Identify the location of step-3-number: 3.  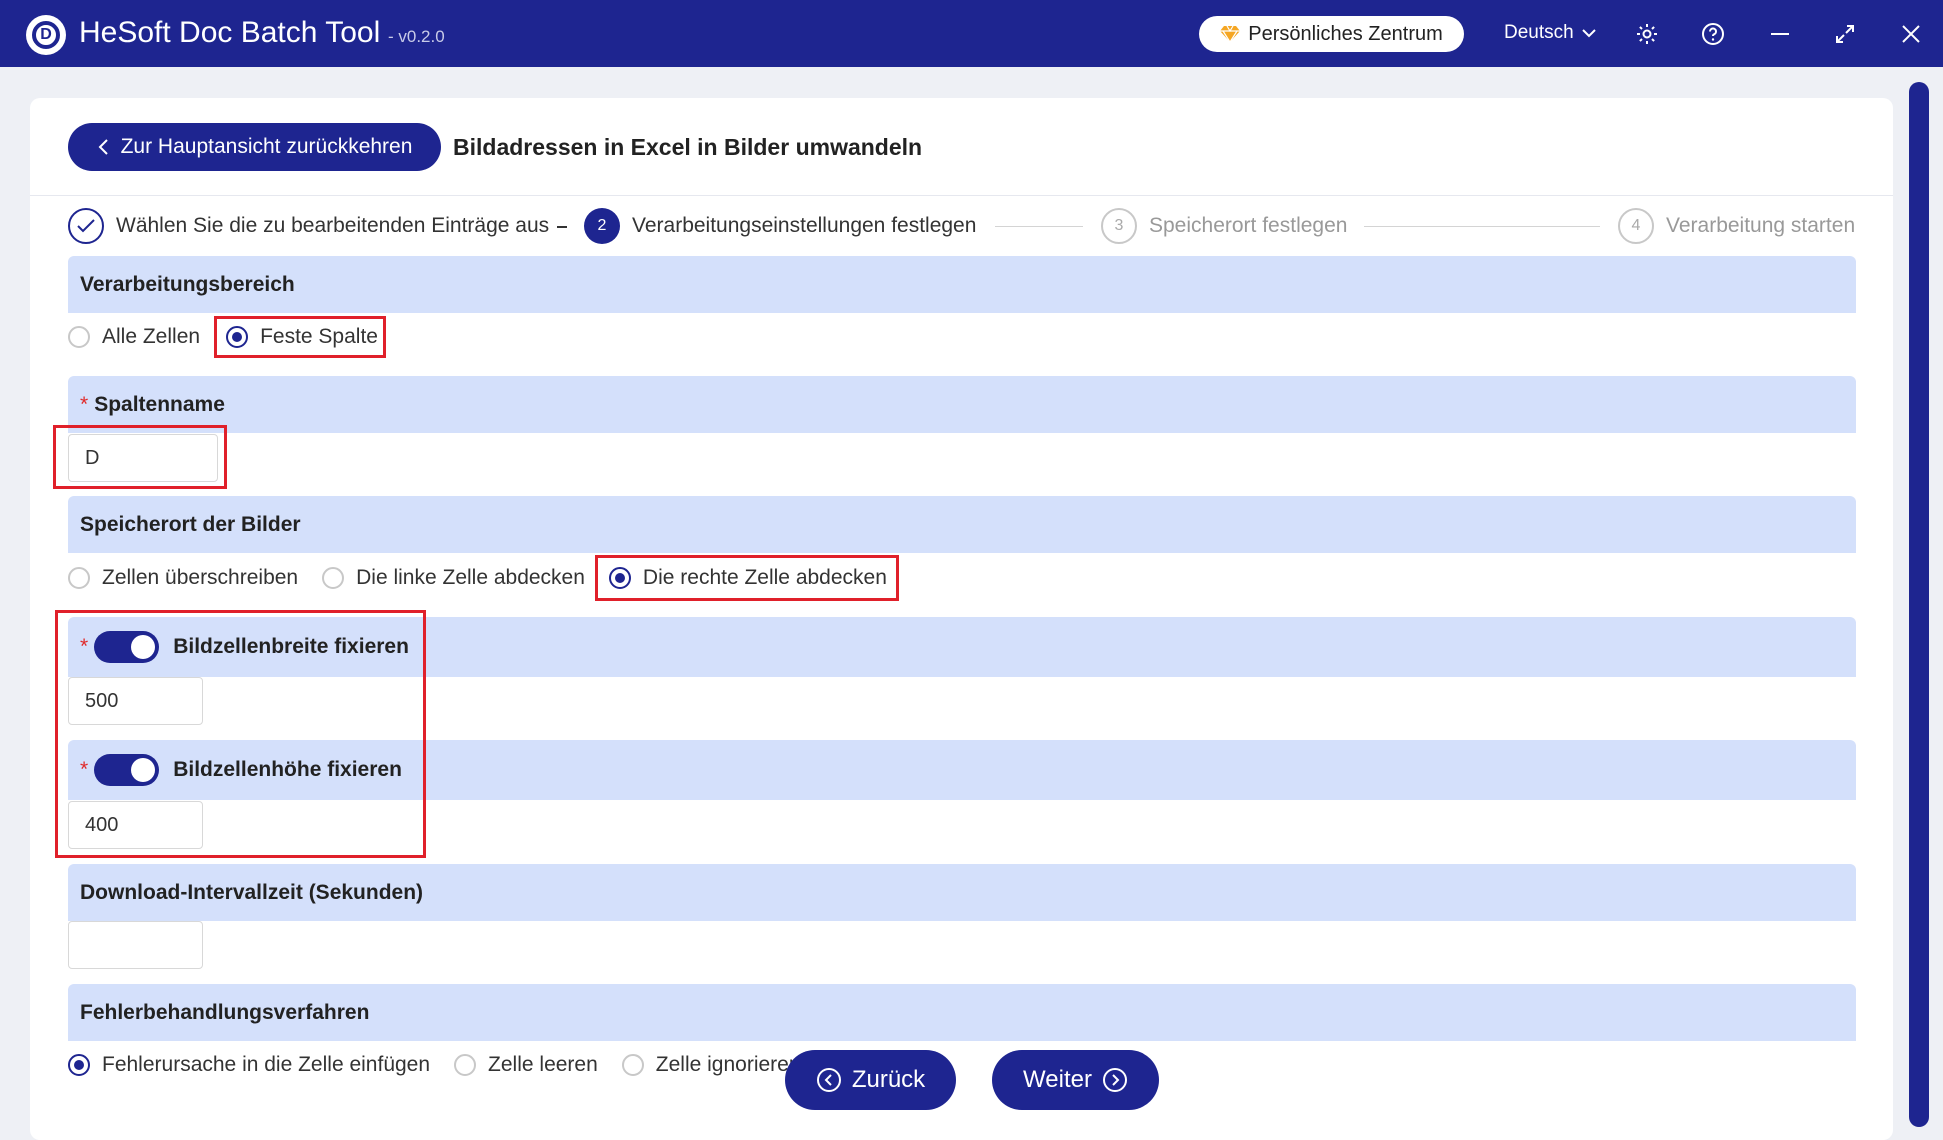
(1119, 226).